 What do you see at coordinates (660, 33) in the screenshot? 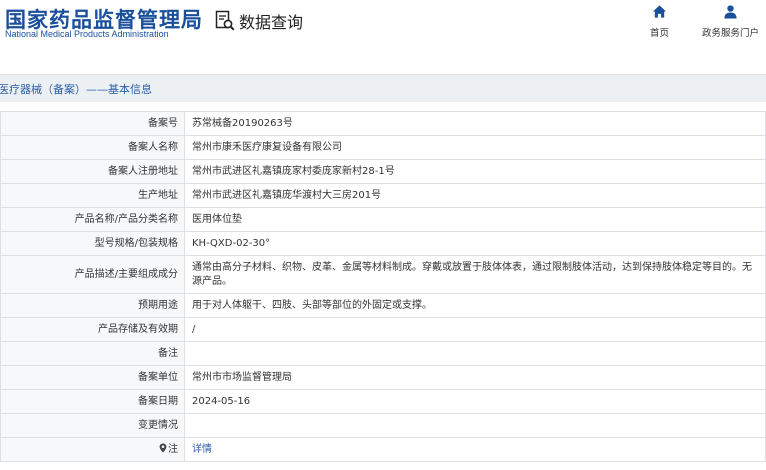
I see `nav-home-label: 首页` at bounding box center [660, 33].